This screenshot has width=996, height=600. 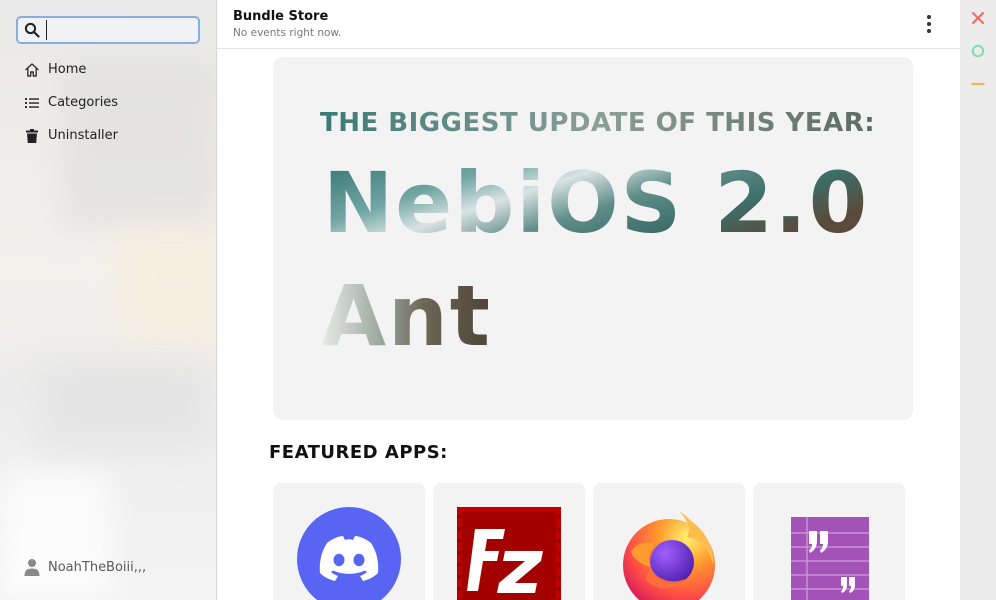 What do you see at coordinates (32, 30) in the screenshot?
I see `search-icon` at bounding box center [32, 30].